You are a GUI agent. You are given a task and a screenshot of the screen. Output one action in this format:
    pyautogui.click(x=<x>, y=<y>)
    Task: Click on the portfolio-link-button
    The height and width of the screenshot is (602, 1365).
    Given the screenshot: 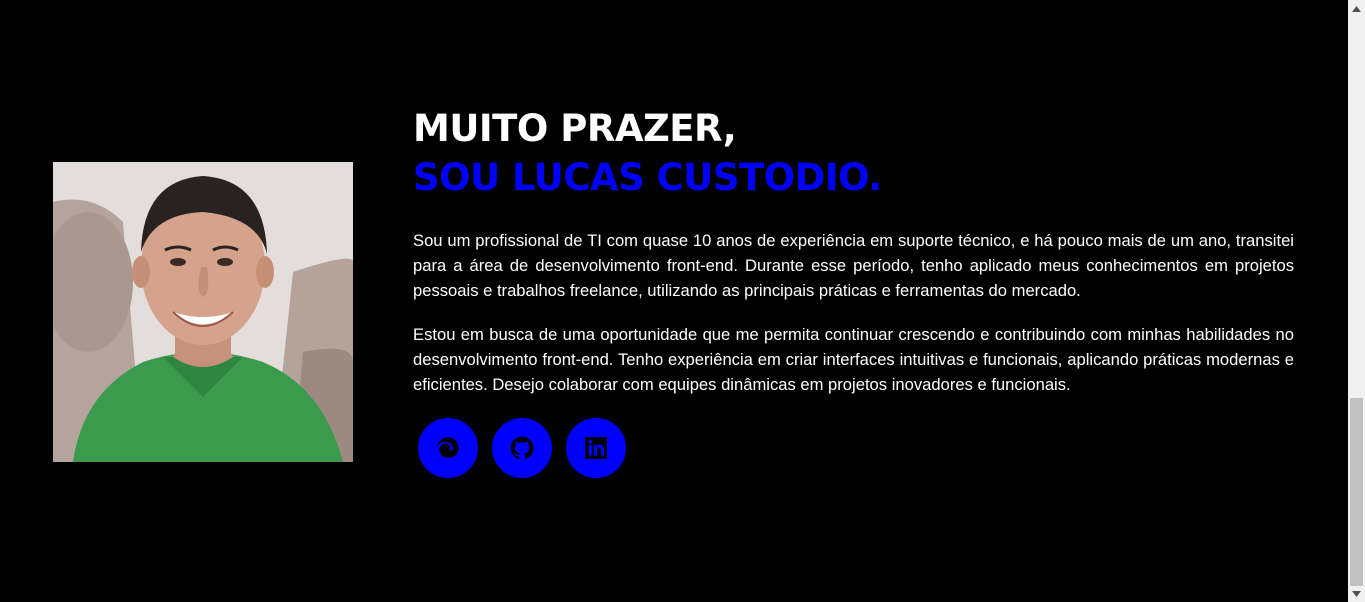 What is the action you would take?
    pyautogui.click(x=448, y=448)
    